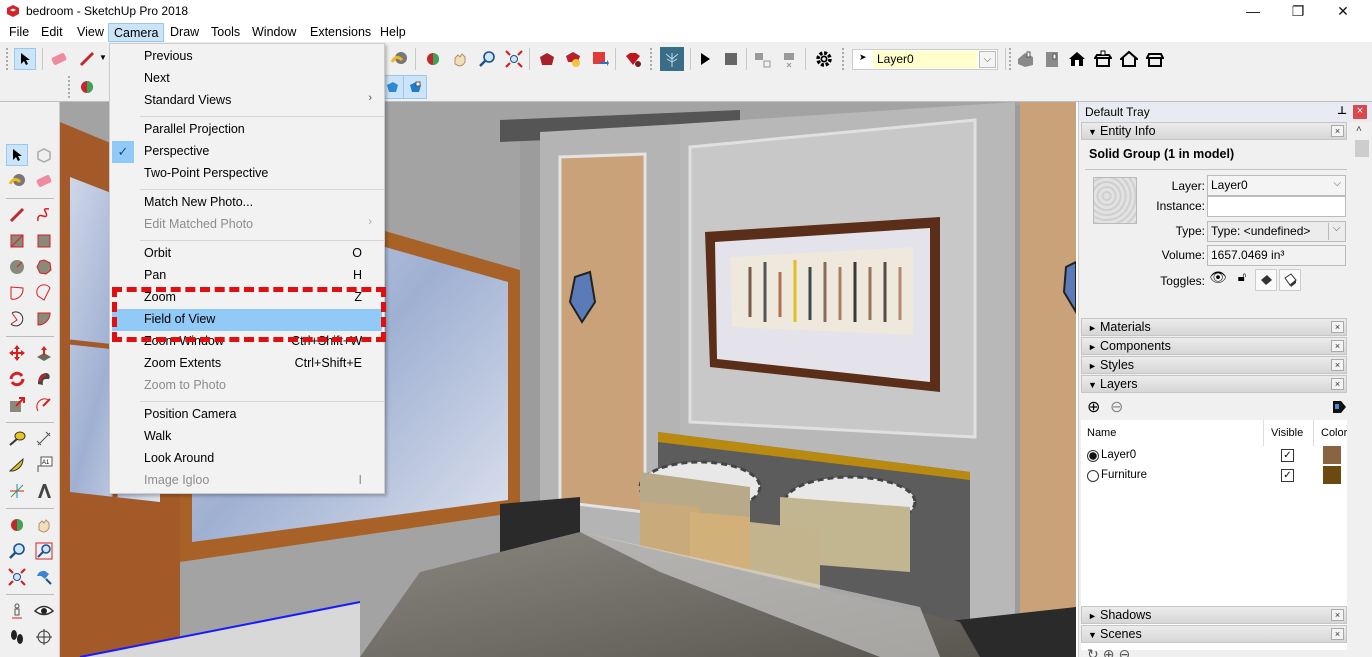 The image size is (1372, 657). Describe the element at coordinates (44, 267) in the screenshot. I see `polygon-icon` at that location.